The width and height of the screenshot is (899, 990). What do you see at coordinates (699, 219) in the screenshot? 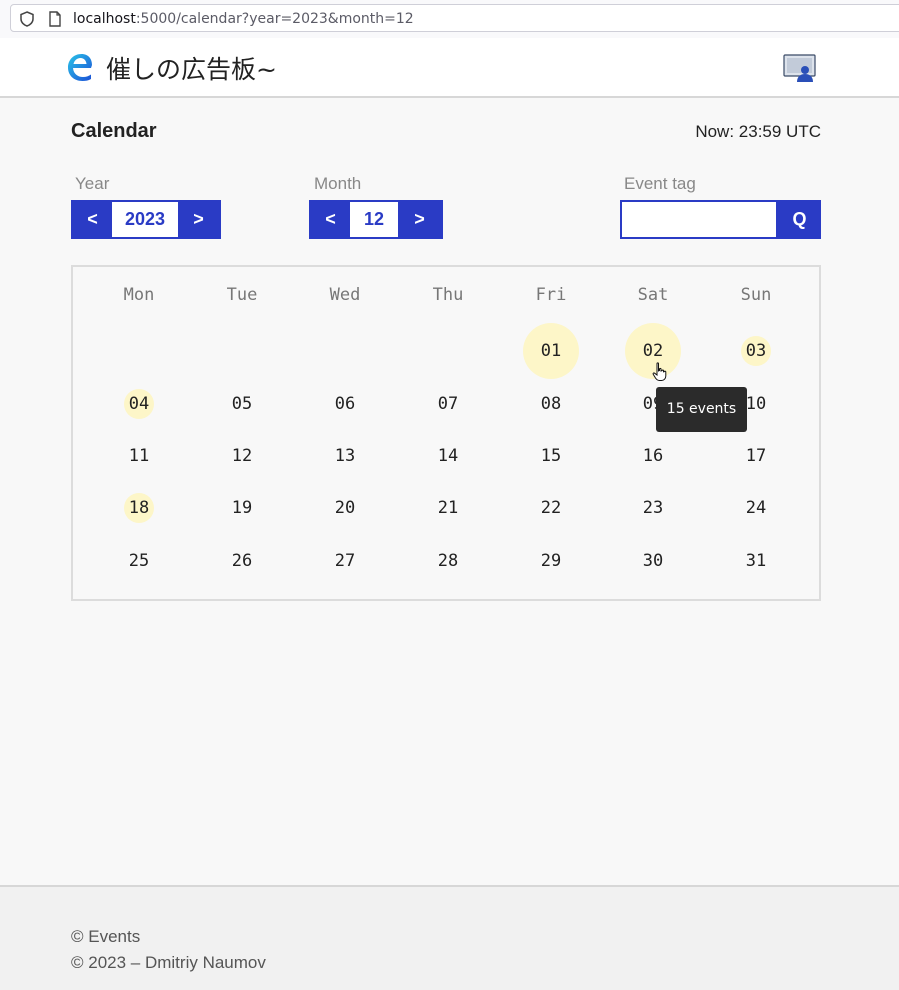
I see `event-tag-input` at bounding box center [699, 219].